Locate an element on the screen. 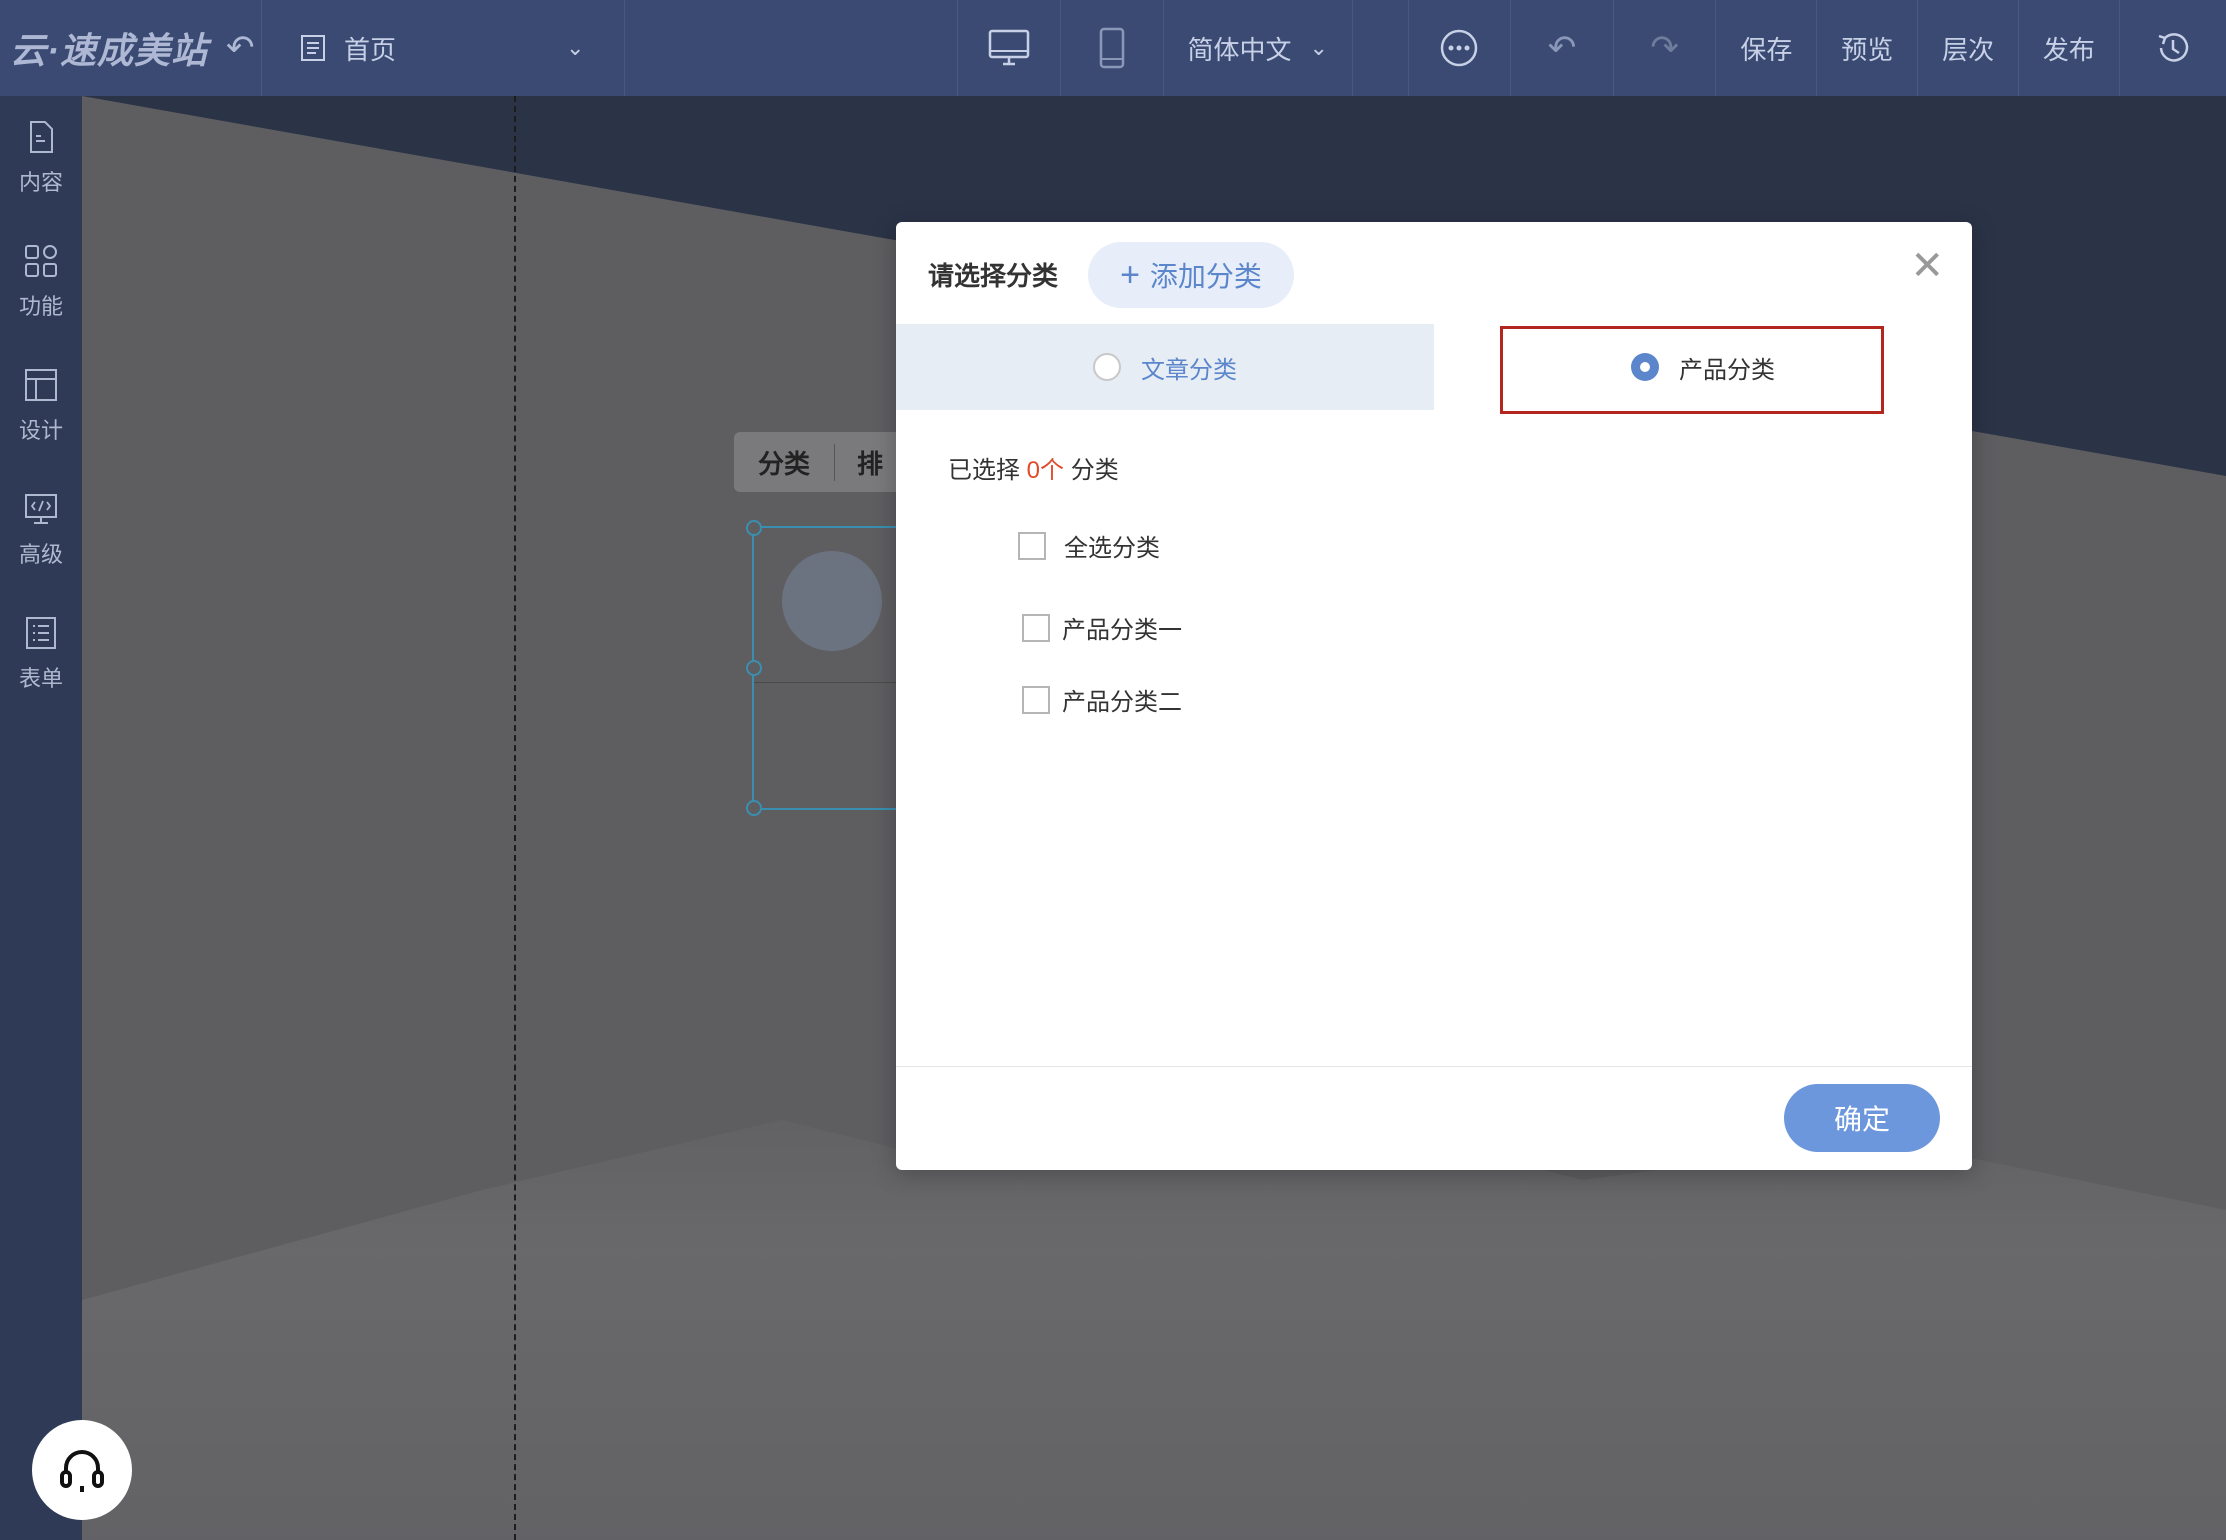  sidebar-item-label: 高级 is located at coordinates (40, 554).